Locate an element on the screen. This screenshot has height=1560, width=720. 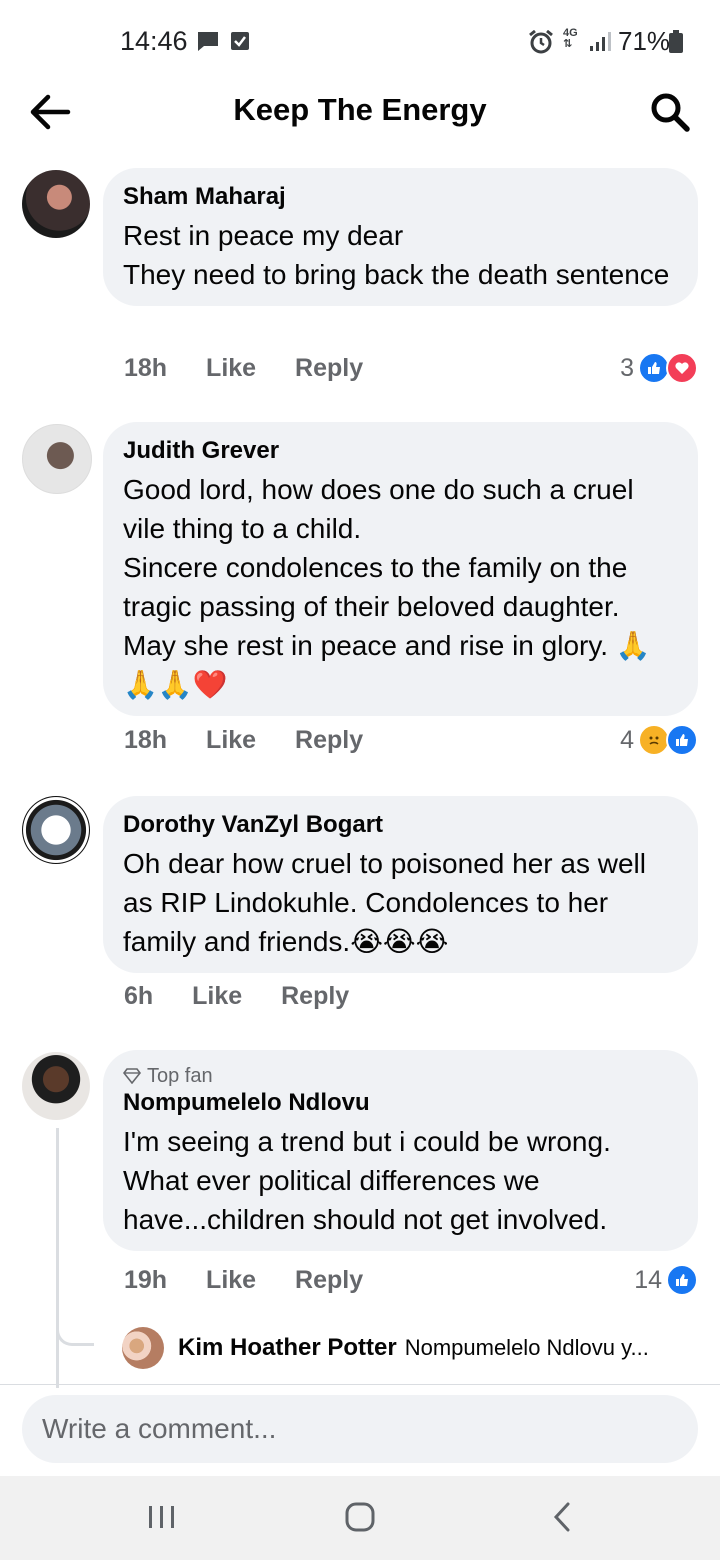
network-label: 4G is located at coordinates (570, 33).